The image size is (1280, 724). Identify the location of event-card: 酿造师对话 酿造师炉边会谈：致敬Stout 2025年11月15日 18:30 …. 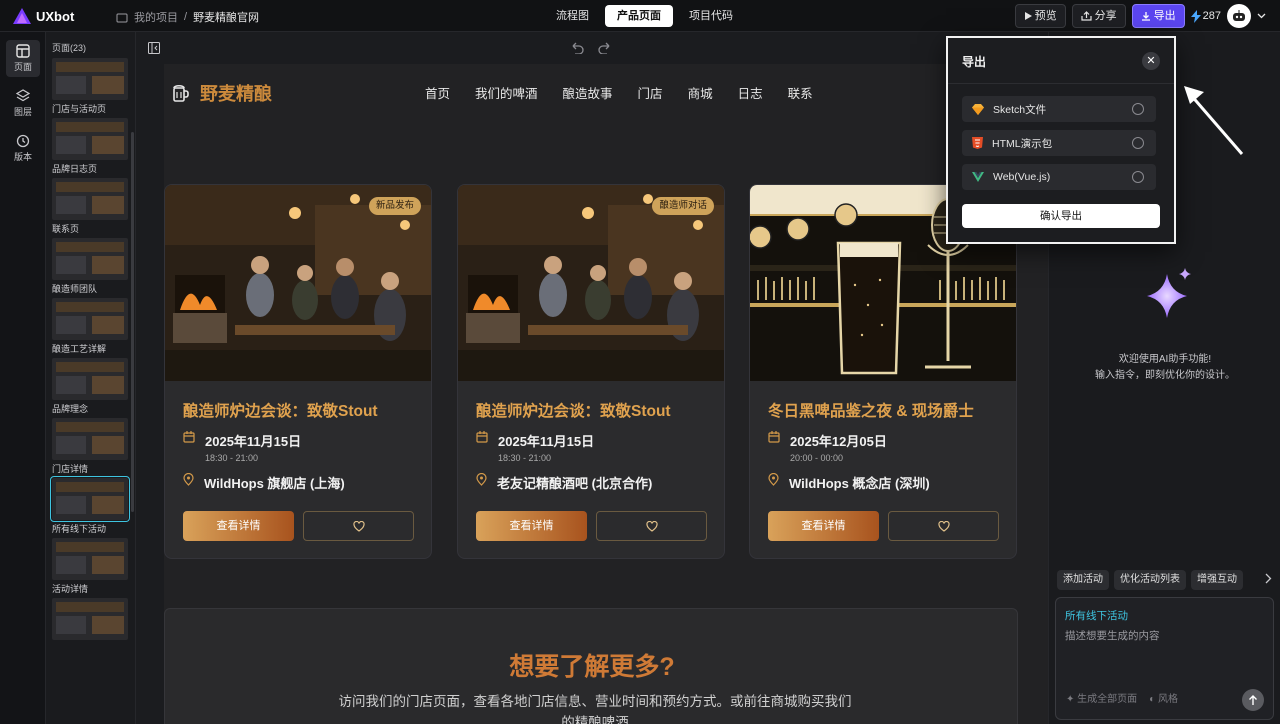
(591, 371).